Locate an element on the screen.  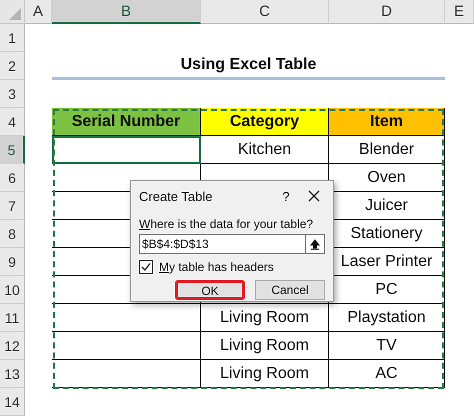
column-heading: Category is located at coordinates (265, 122).